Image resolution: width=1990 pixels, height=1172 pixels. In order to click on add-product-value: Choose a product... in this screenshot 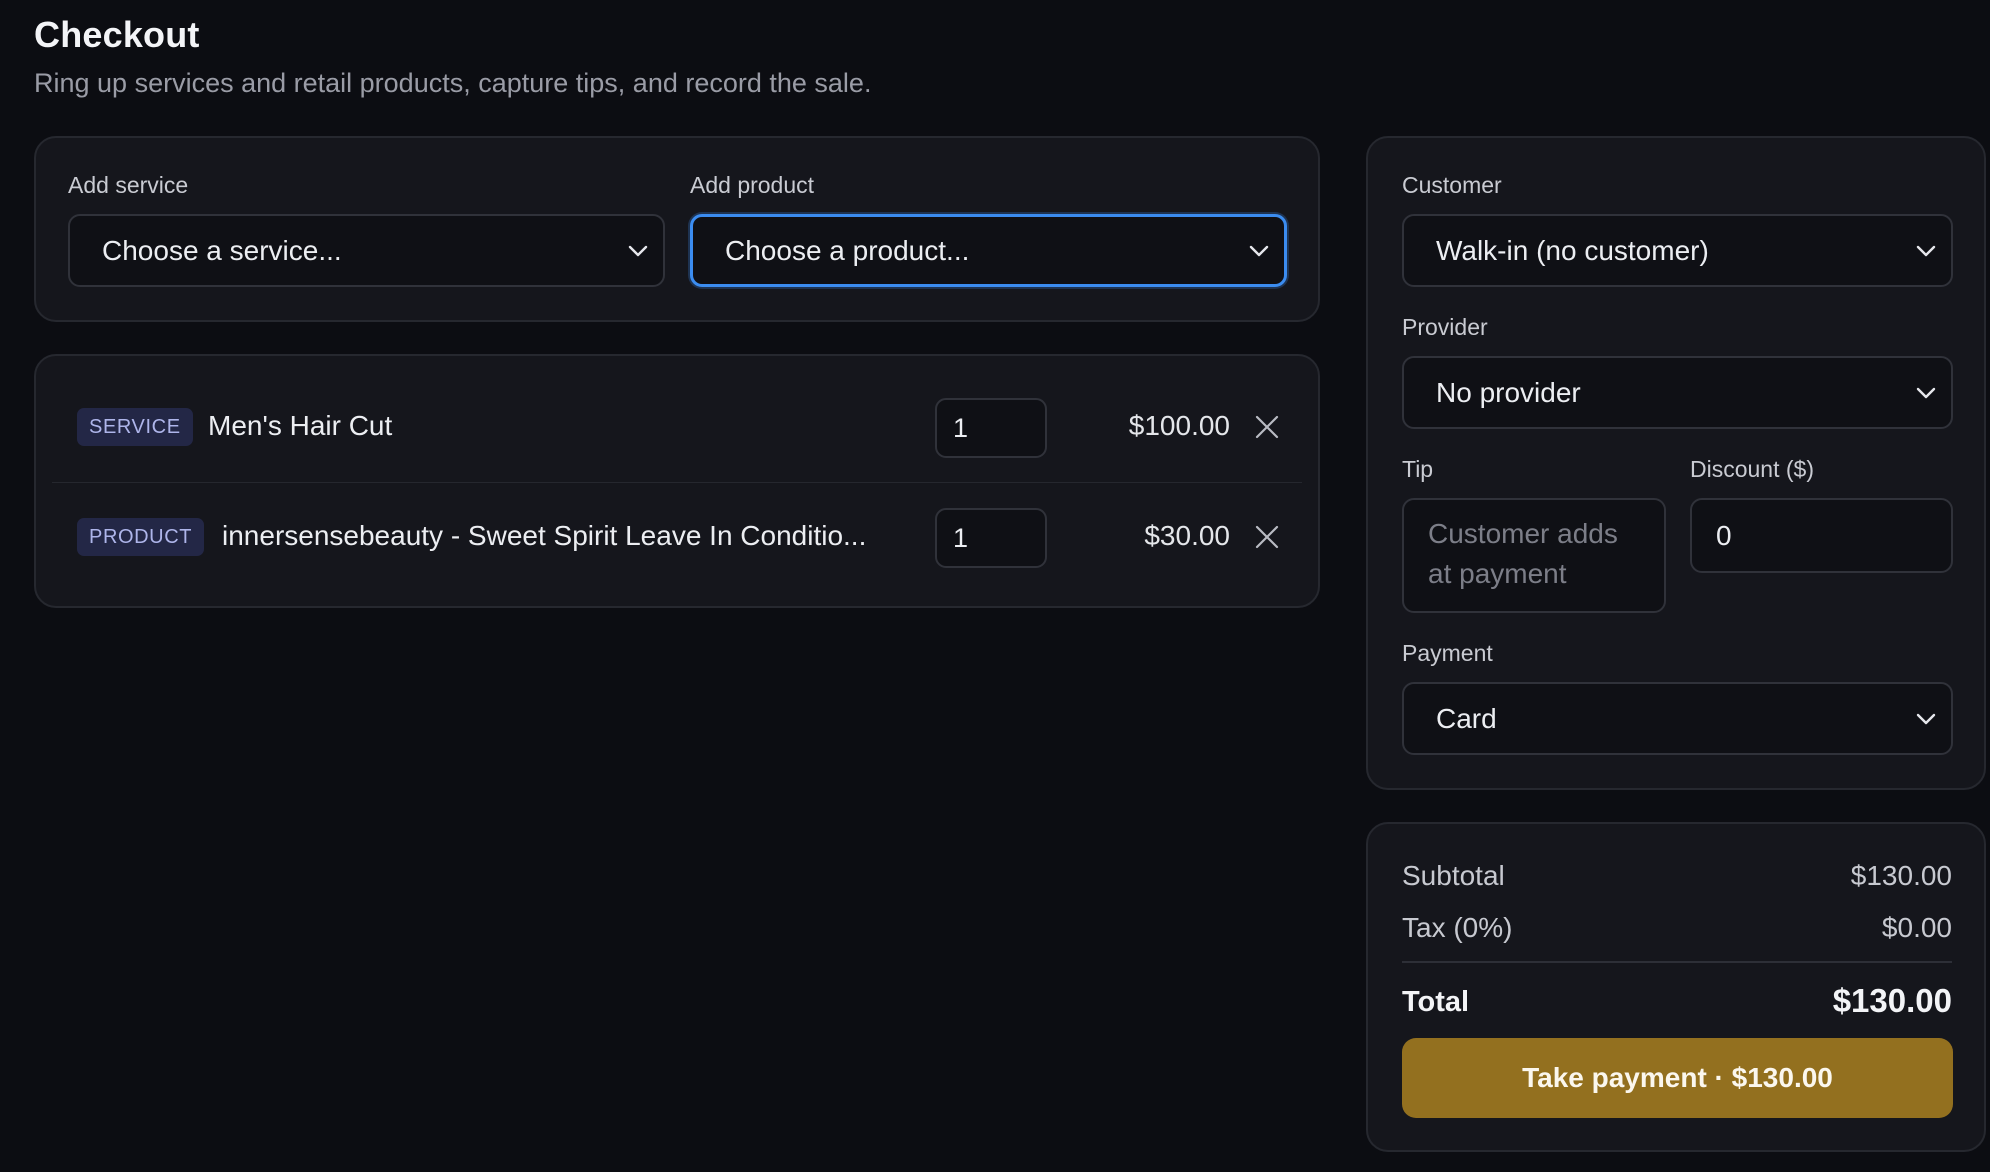, I will do `click(847, 250)`.